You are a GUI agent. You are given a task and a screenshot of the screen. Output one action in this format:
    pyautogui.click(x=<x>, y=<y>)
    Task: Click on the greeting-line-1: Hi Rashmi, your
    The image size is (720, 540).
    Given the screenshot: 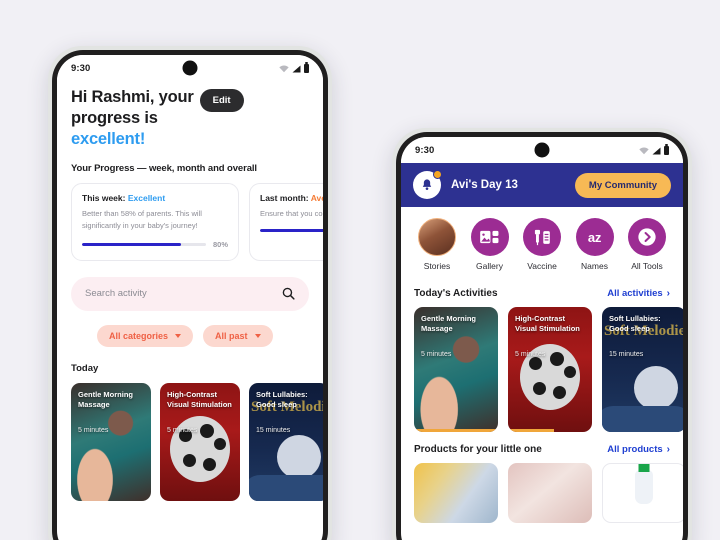 What is the action you would take?
    pyautogui.click(x=132, y=97)
    